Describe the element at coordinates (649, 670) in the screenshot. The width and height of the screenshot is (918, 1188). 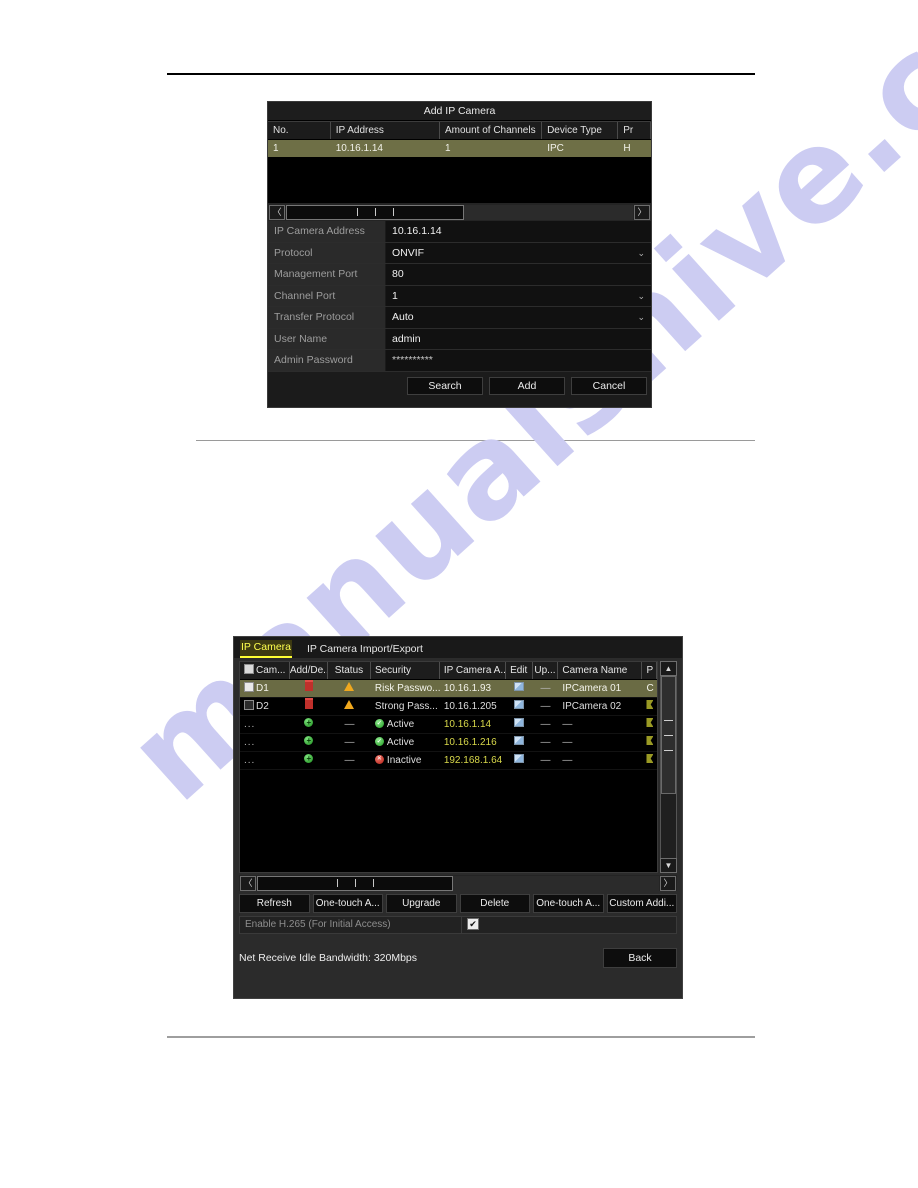
I see `column-header-protocol: P` at that location.